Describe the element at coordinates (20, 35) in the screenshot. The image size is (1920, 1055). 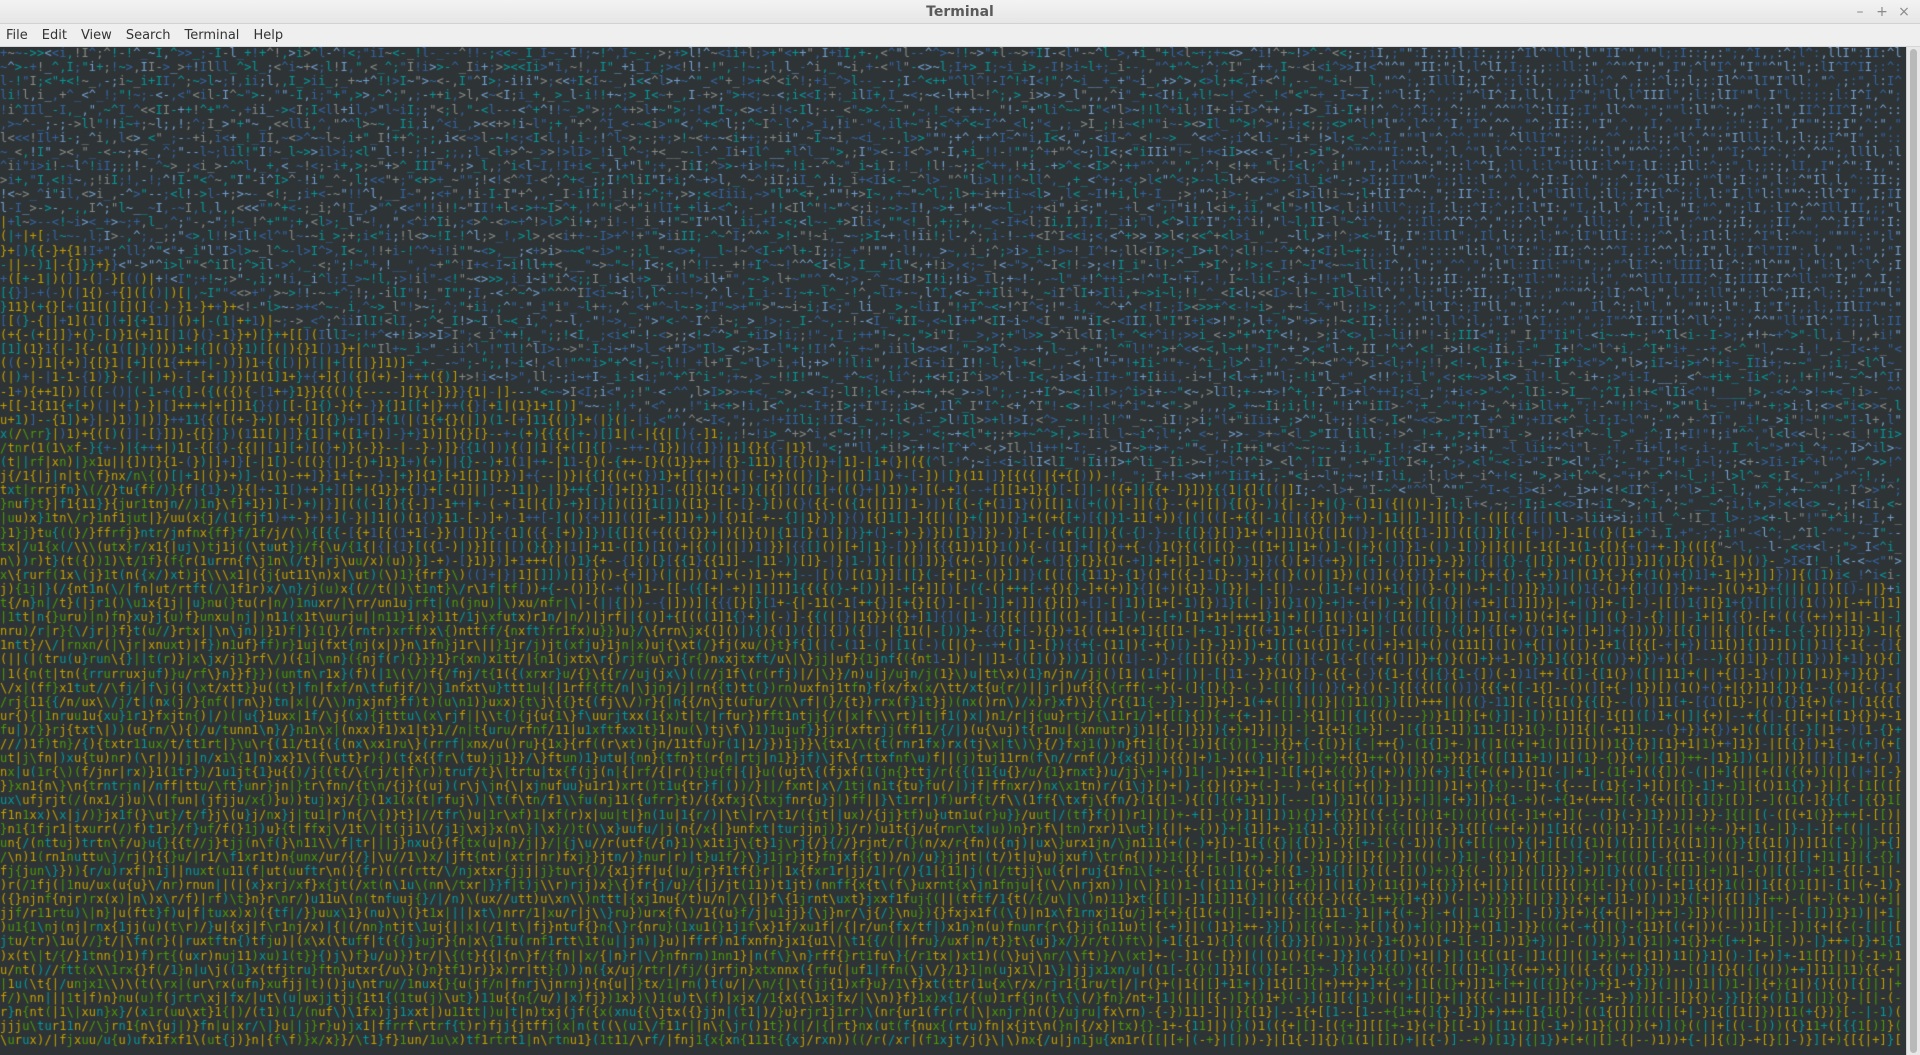
I see `menu-file: File` at that location.